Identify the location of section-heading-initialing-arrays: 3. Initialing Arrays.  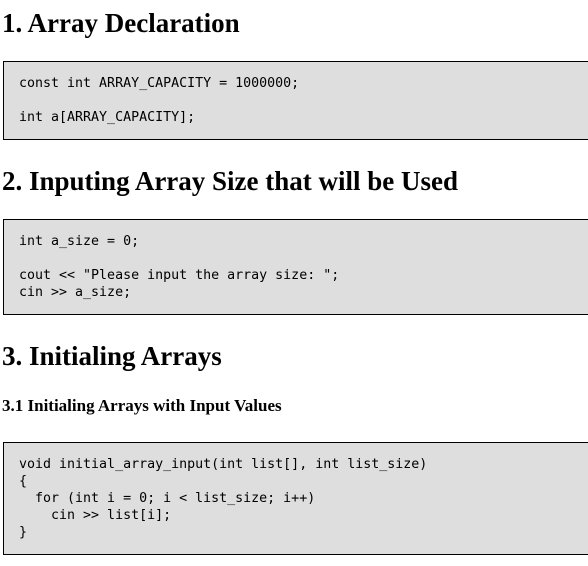
(112, 356).